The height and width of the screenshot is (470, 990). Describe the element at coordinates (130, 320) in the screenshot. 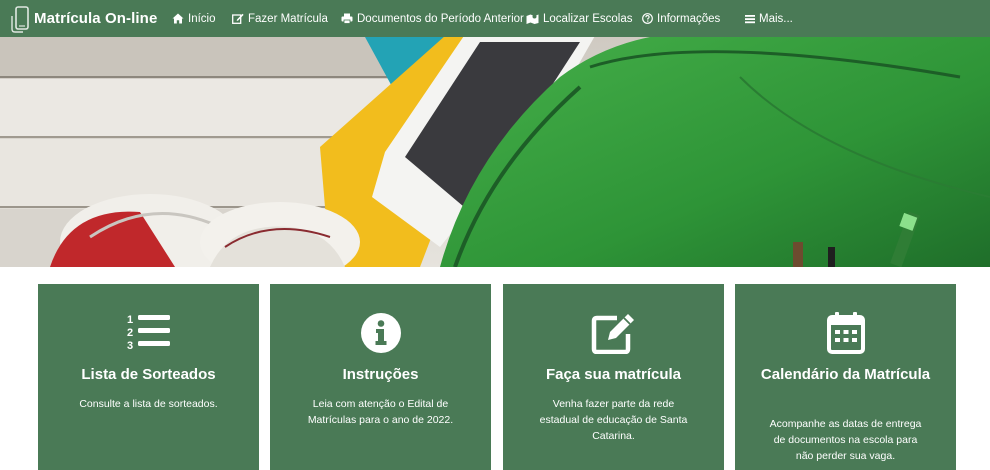

I see `svg-text: 1` at that location.